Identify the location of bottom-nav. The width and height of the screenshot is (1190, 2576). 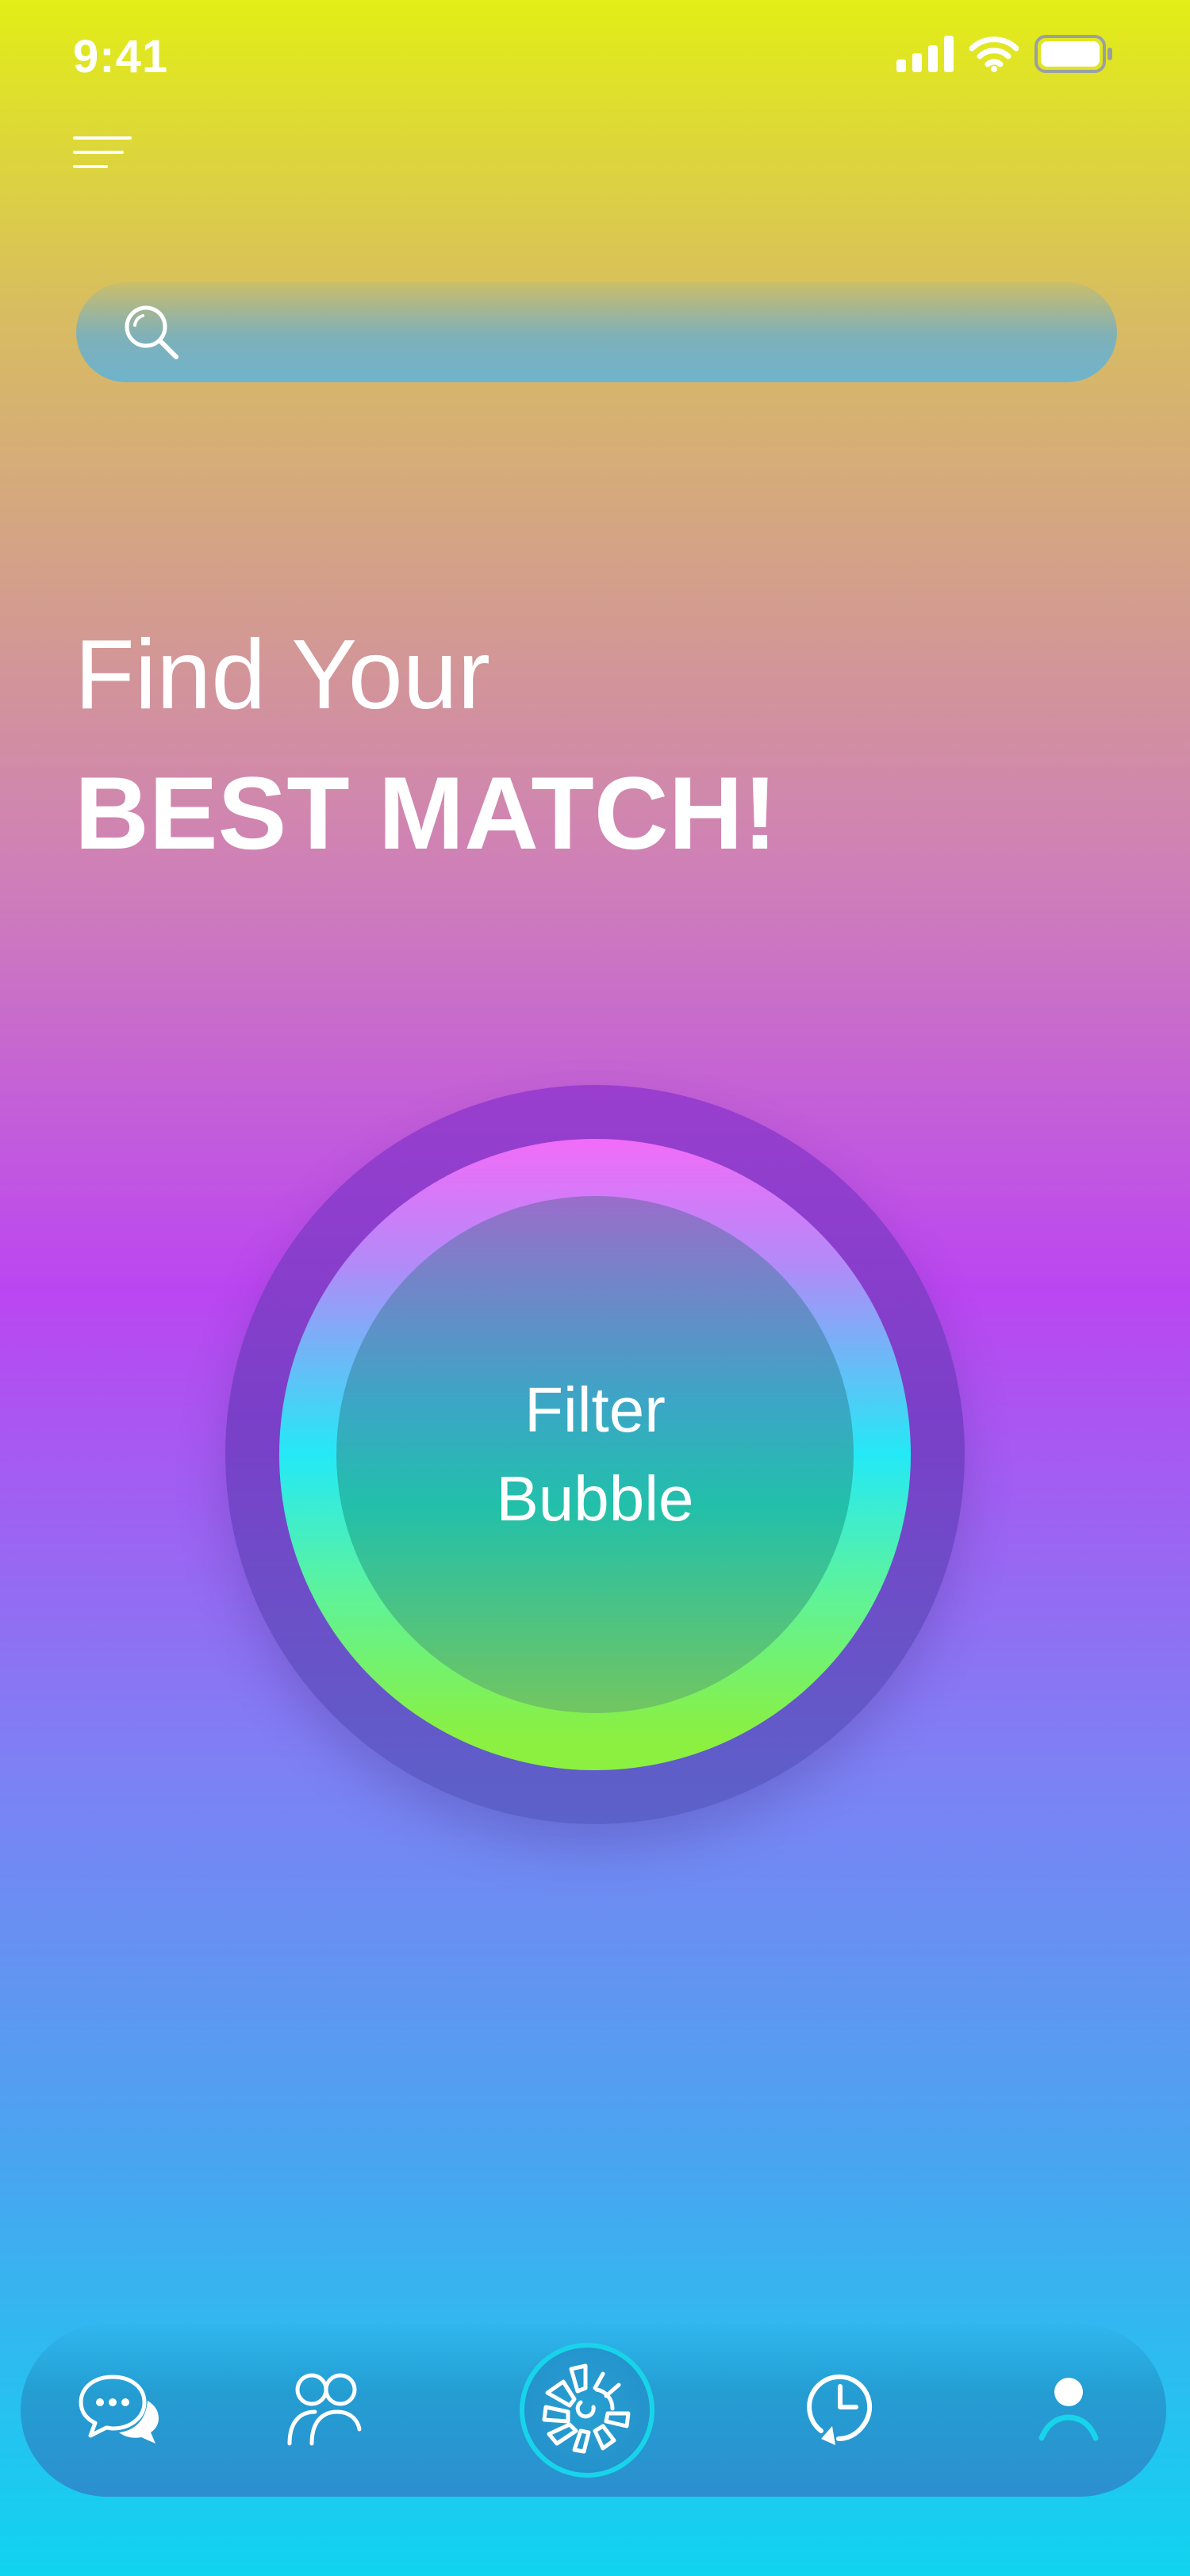
(593, 2411).